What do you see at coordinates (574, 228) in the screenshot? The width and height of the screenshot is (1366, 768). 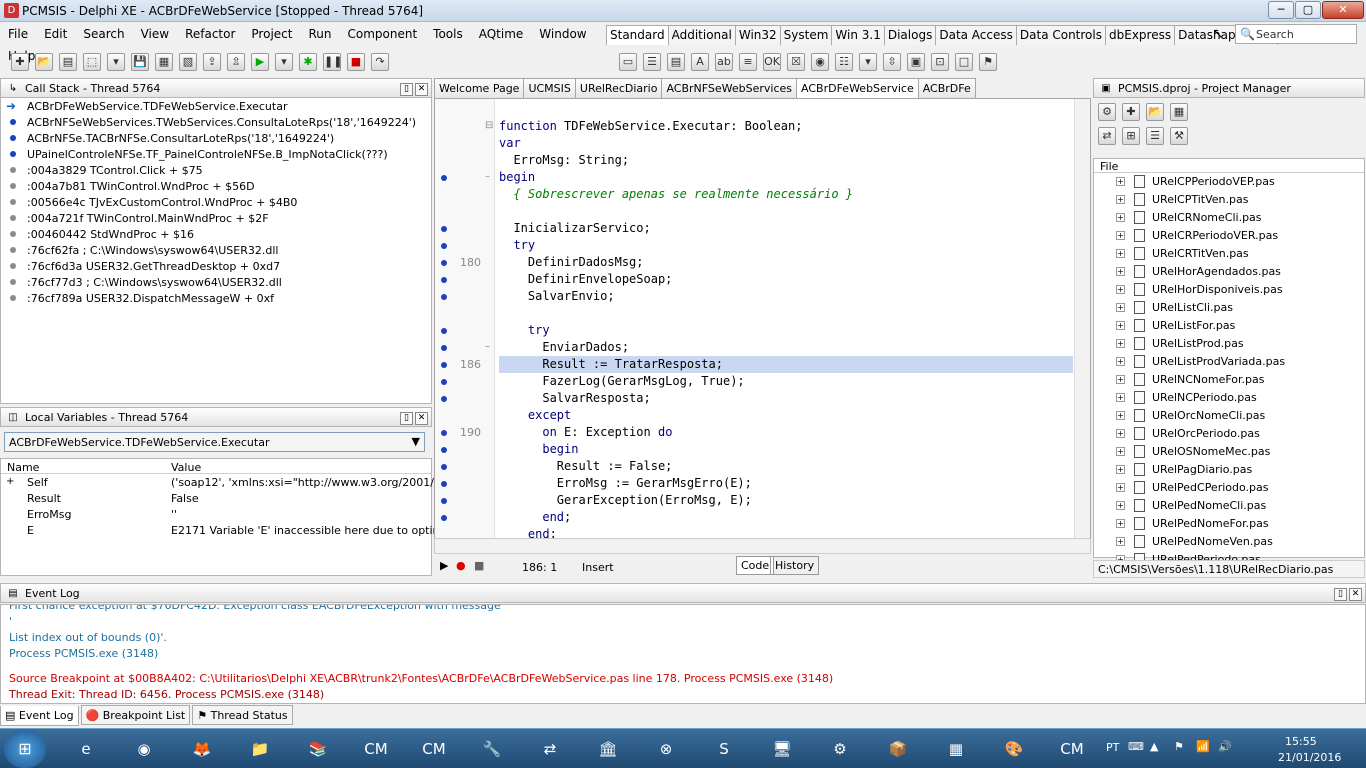 I see `code-line: InicializarServico;` at bounding box center [574, 228].